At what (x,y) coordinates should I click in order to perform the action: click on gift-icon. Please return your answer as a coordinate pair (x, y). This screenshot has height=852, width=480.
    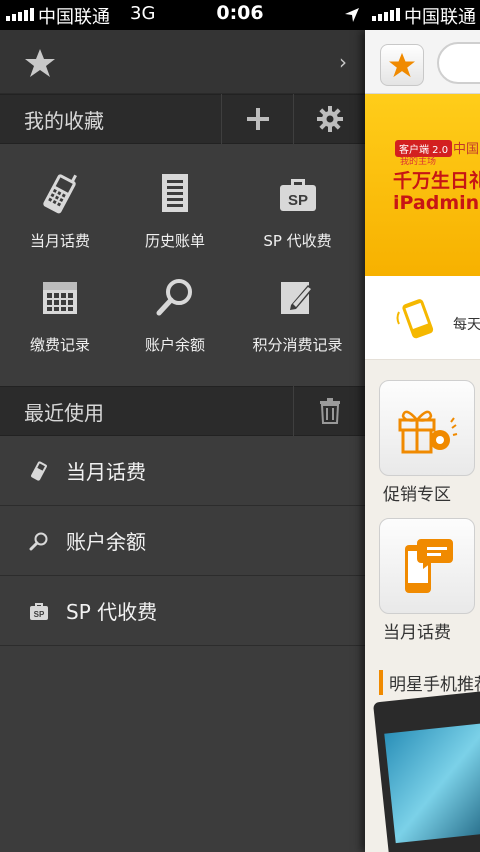
    Looking at the image, I should click on (428, 432).